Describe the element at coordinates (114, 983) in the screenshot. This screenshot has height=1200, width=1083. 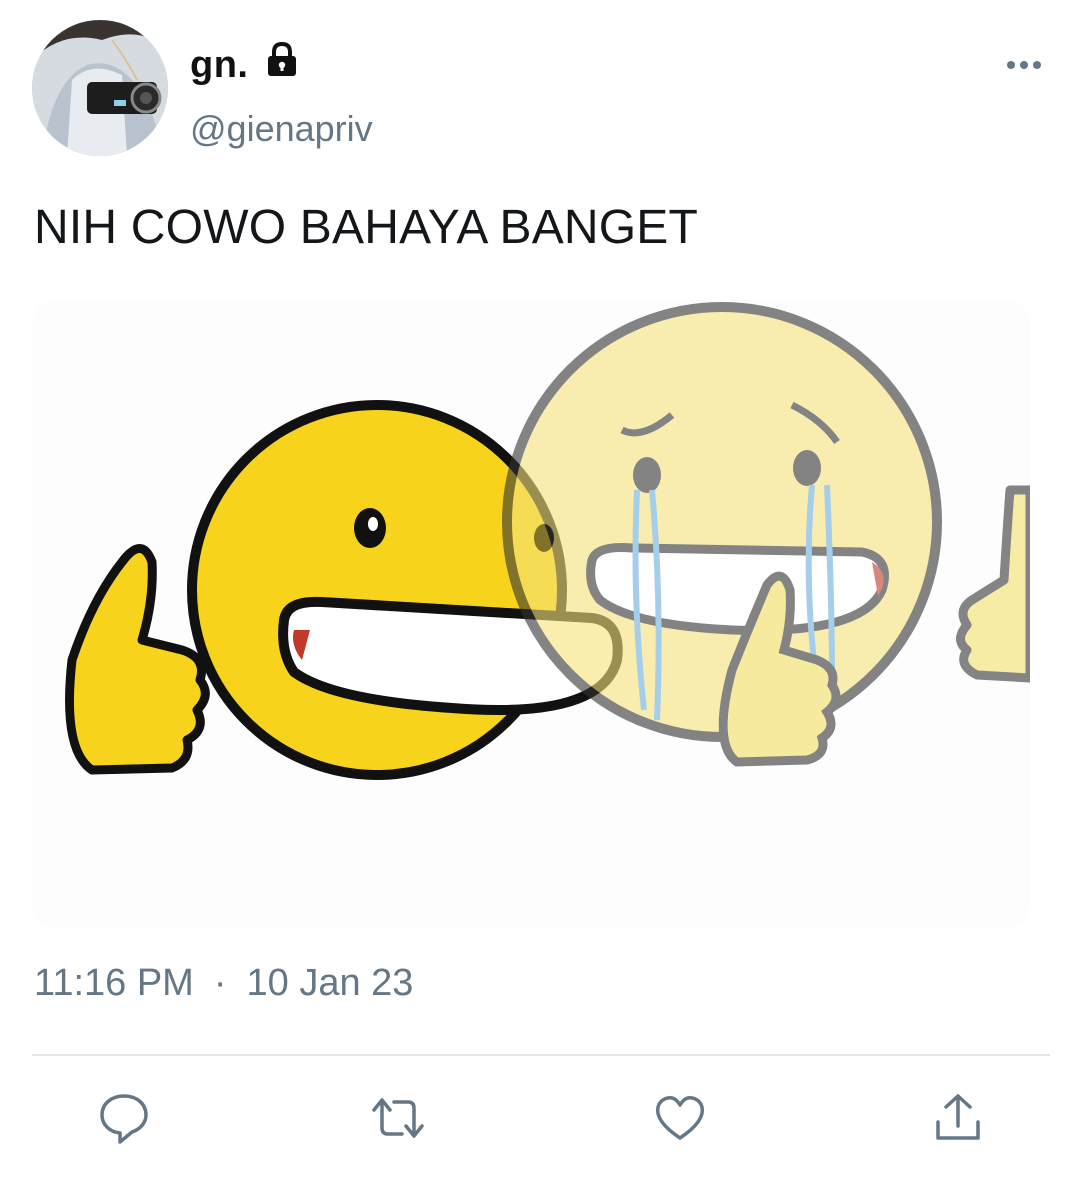
I see `tweet-time: 11:16 PM` at that location.